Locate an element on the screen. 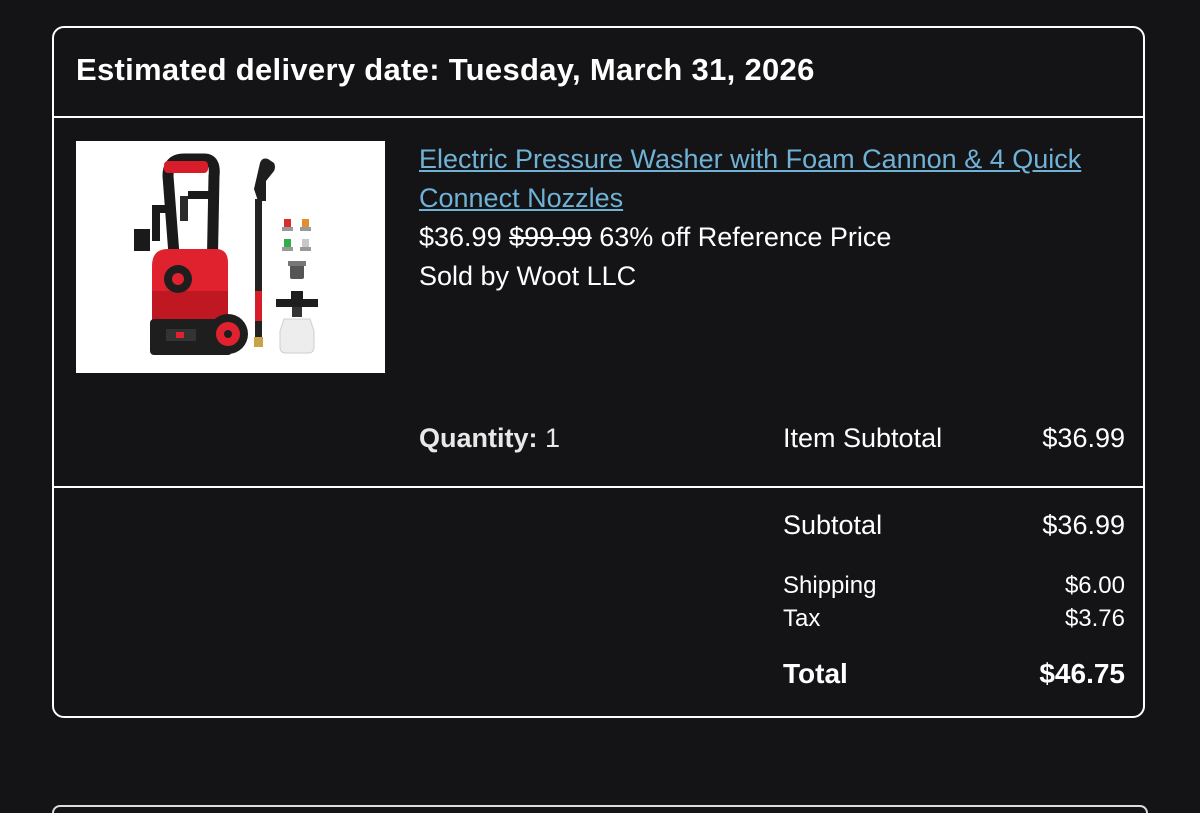 The width and height of the screenshot is (1200, 813). item-subtotal-row: Item Subtotal $36.99 is located at coordinates (954, 438).